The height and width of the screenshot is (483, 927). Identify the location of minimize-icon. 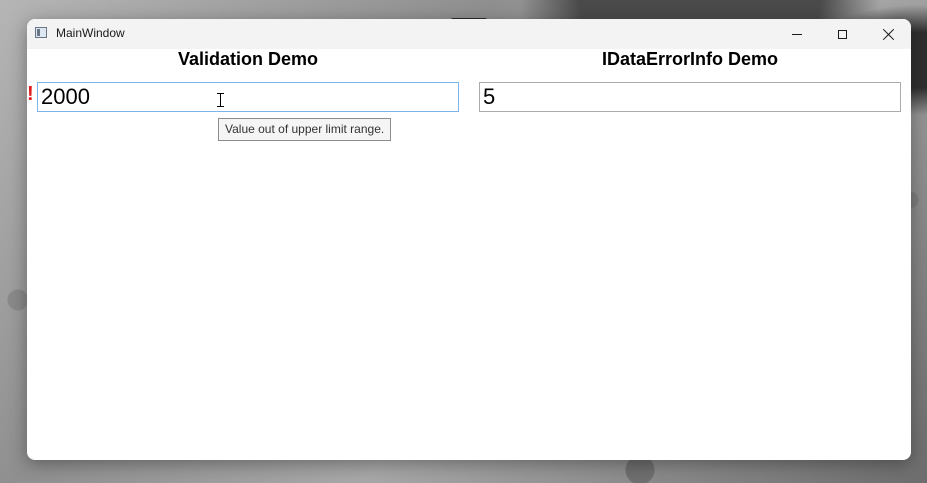
(797, 34).